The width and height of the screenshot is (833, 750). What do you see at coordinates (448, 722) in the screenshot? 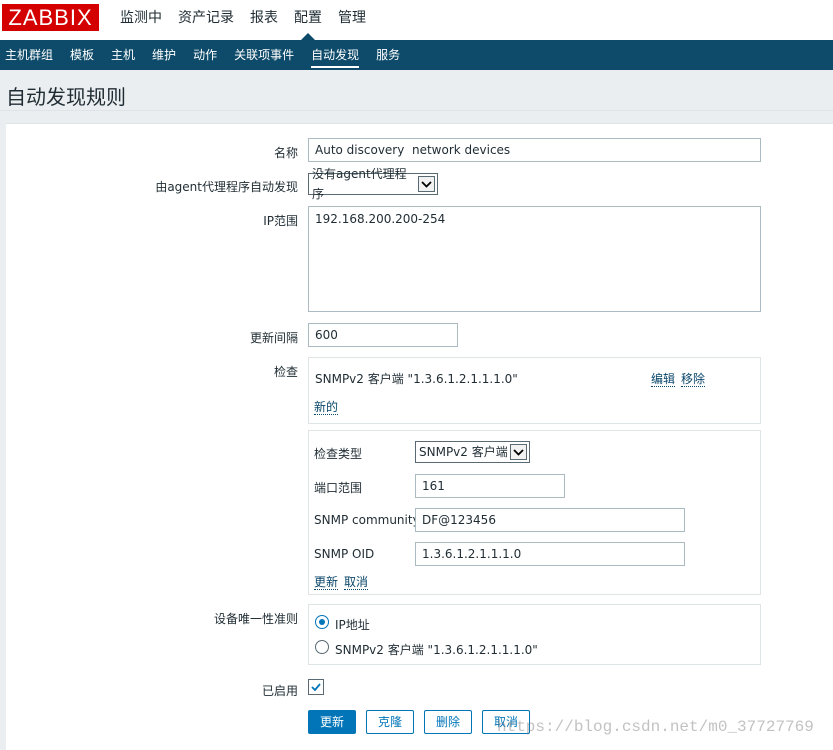
I see `delete-button: 删除` at bounding box center [448, 722].